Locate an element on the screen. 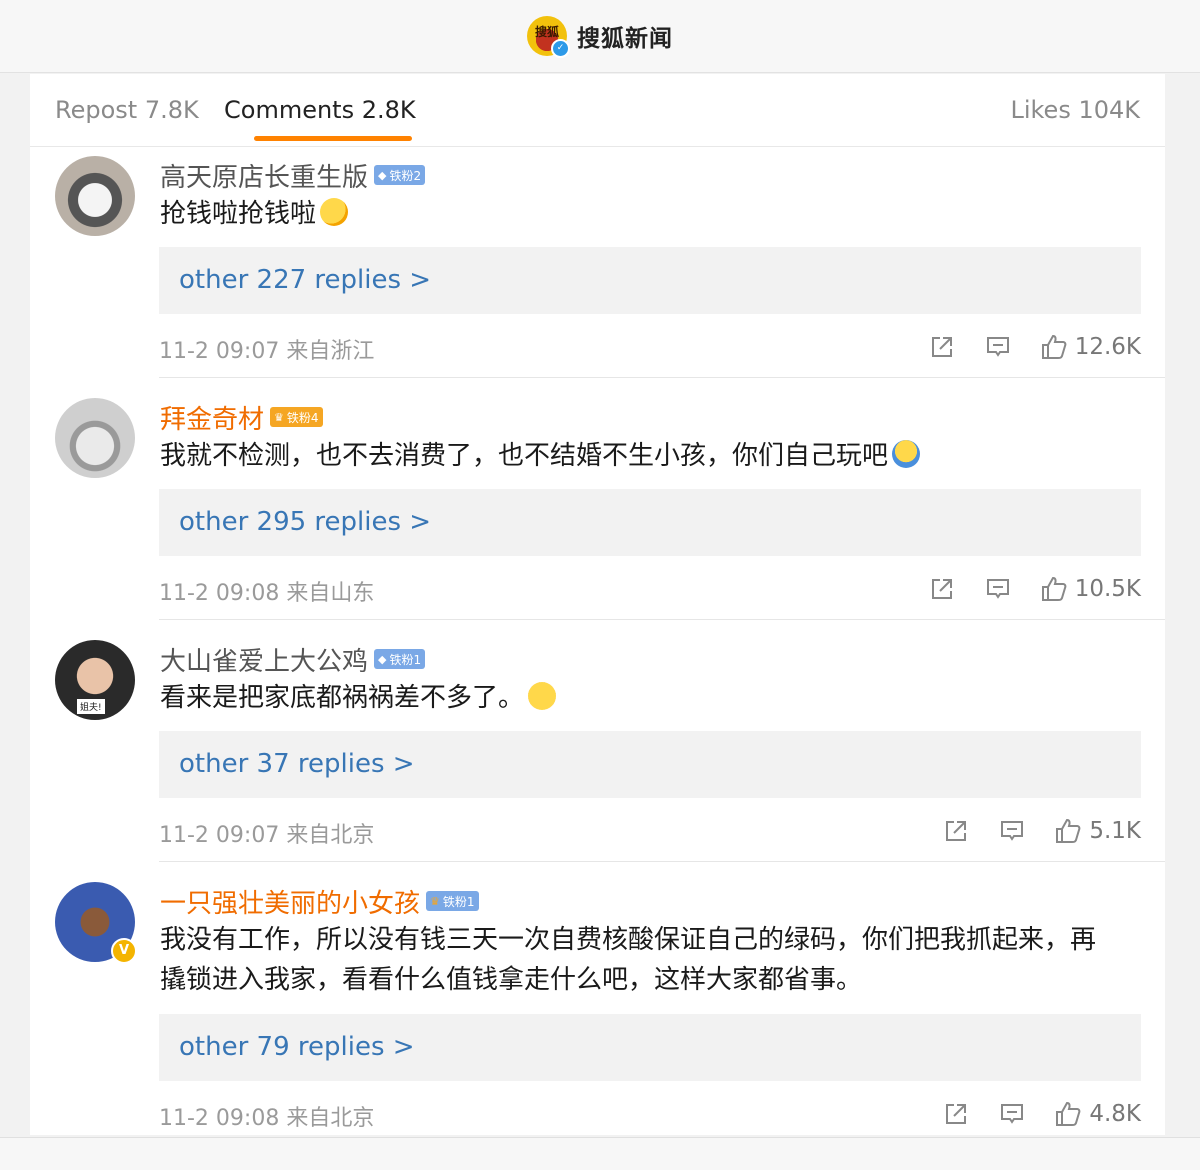 The image size is (1200, 1170). active-tab-indicator is located at coordinates (333, 138).